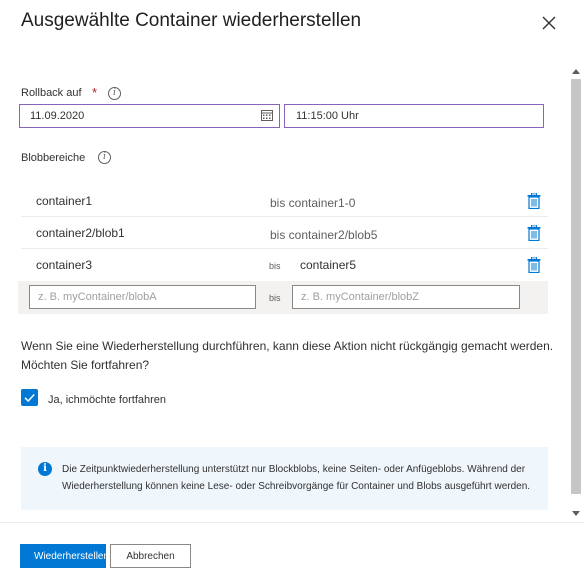 Image resolution: width=584 pixels, height=587 pixels. What do you see at coordinates (327, 116) in the screenshot?
I see `time-value: 11:15:00 Uhr` at bounding box center [327, 116].